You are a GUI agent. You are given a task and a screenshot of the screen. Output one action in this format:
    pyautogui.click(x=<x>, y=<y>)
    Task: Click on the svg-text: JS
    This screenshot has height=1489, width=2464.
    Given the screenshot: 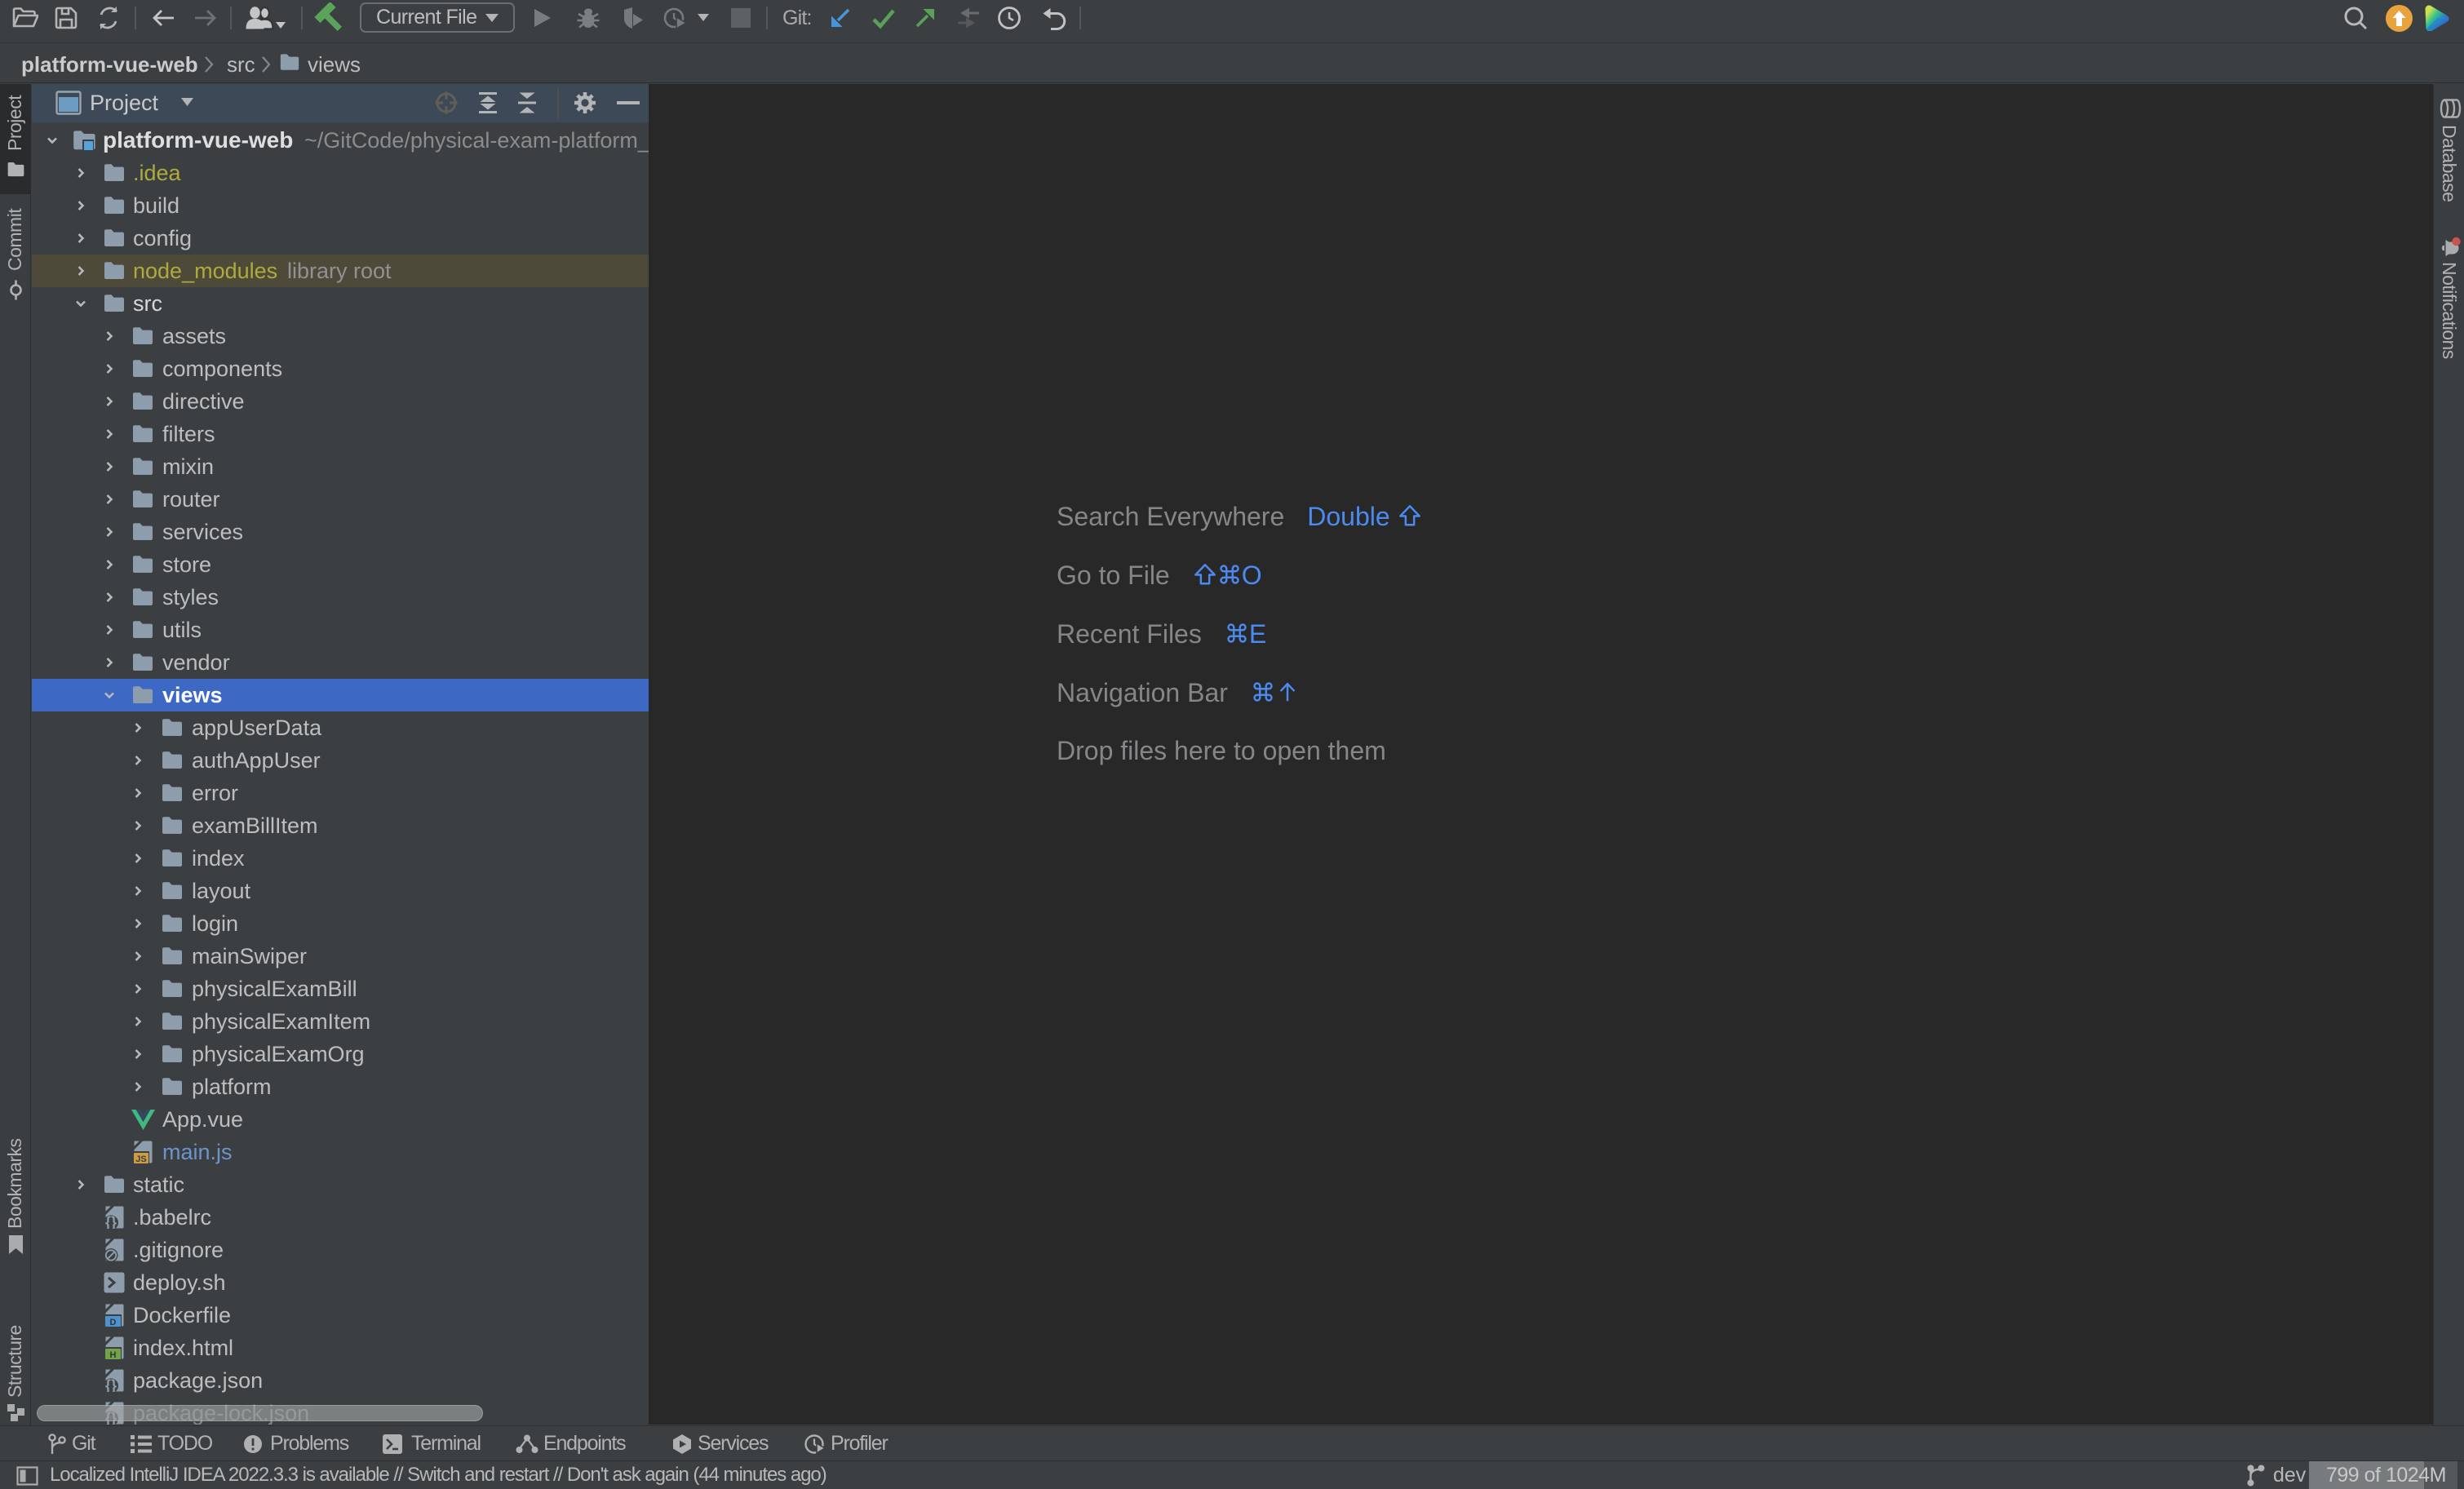 What is the action you would take?
    pyautogui.click(x=140, y=1158)
    